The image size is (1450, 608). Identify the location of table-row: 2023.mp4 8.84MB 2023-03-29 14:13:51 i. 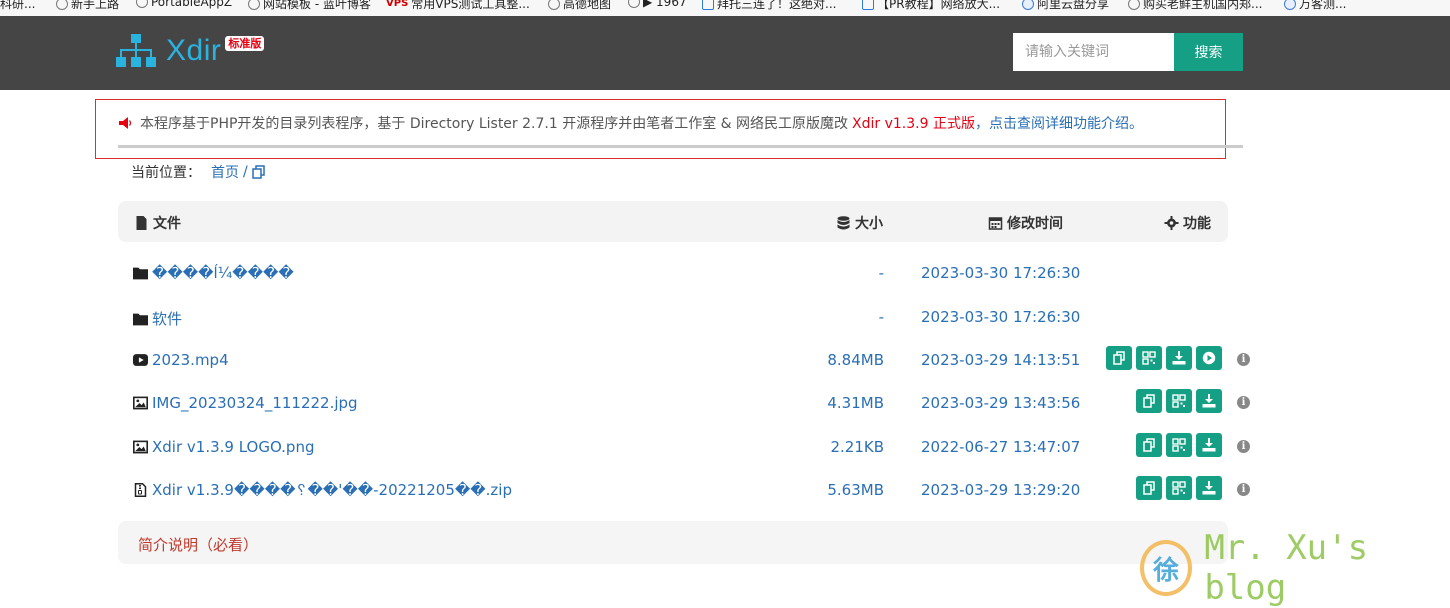
(688, 360).